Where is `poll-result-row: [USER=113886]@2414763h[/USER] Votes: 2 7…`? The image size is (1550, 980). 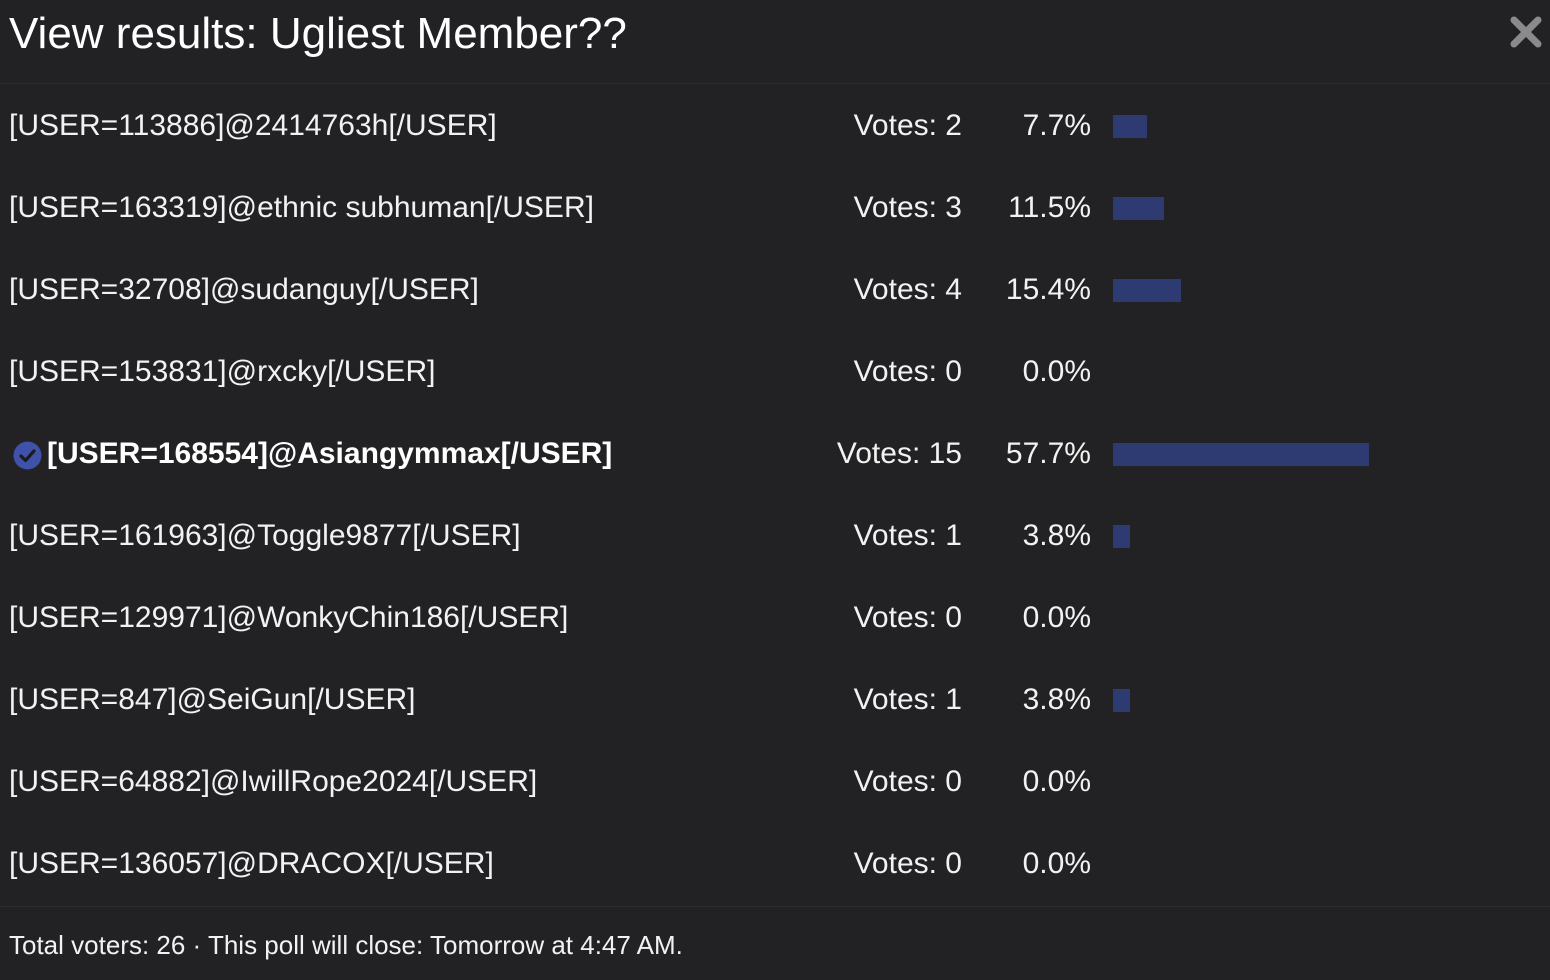
poll-result-row: [USER=113886]@2414763h[/USER] Votes: 2 7… is located at coordinates (775, 126).